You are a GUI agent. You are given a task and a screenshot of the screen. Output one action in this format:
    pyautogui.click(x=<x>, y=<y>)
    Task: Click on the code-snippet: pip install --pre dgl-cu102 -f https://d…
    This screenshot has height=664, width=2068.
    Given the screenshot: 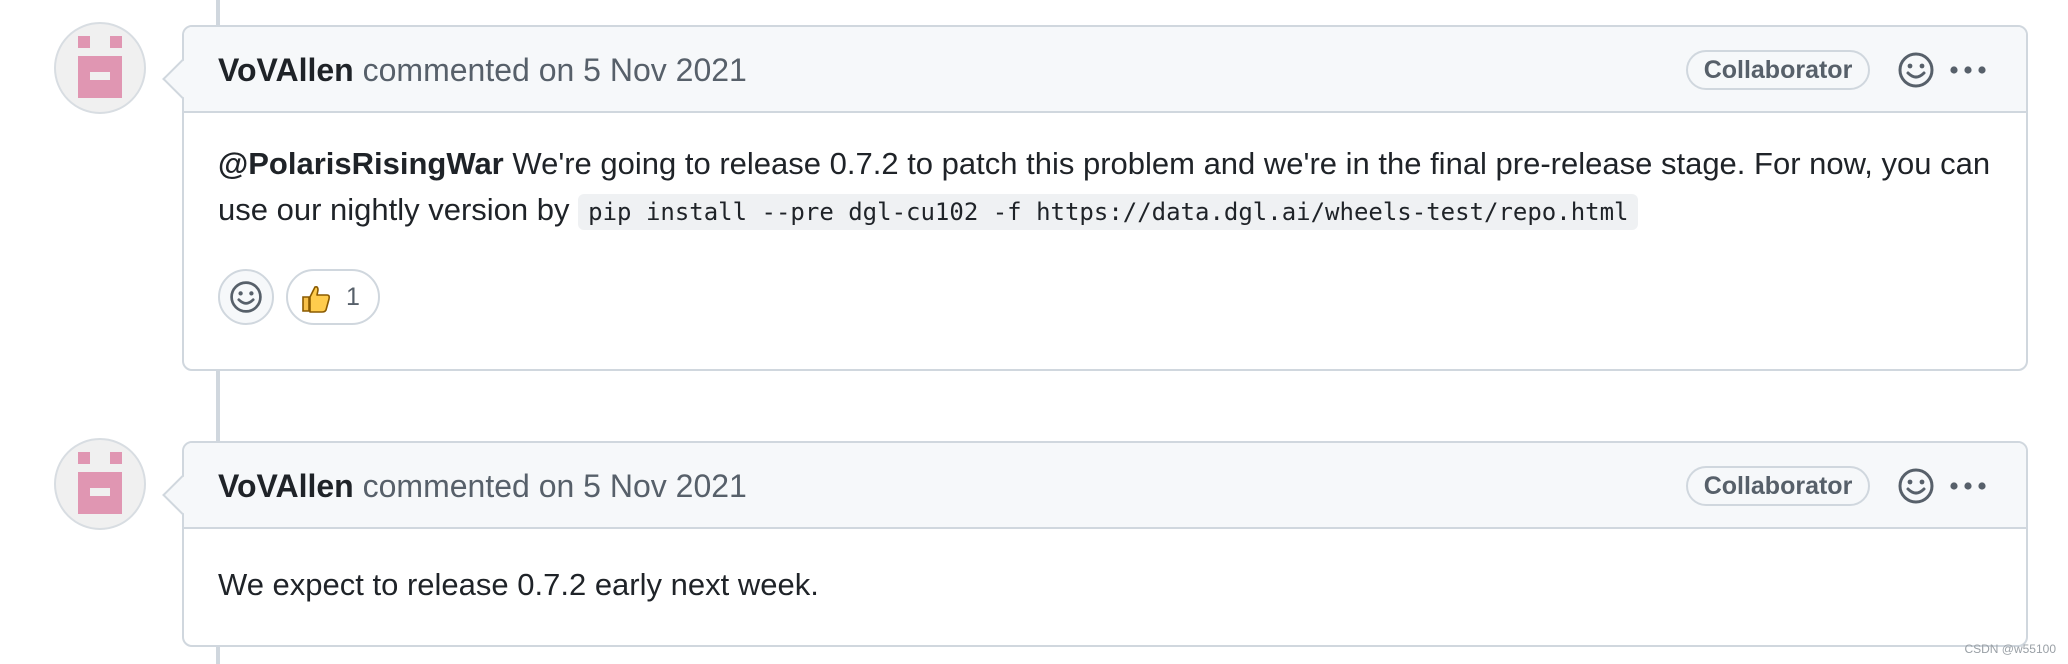 What is the action you would take?
    pyautogui.click(x=1108, y=212)
    